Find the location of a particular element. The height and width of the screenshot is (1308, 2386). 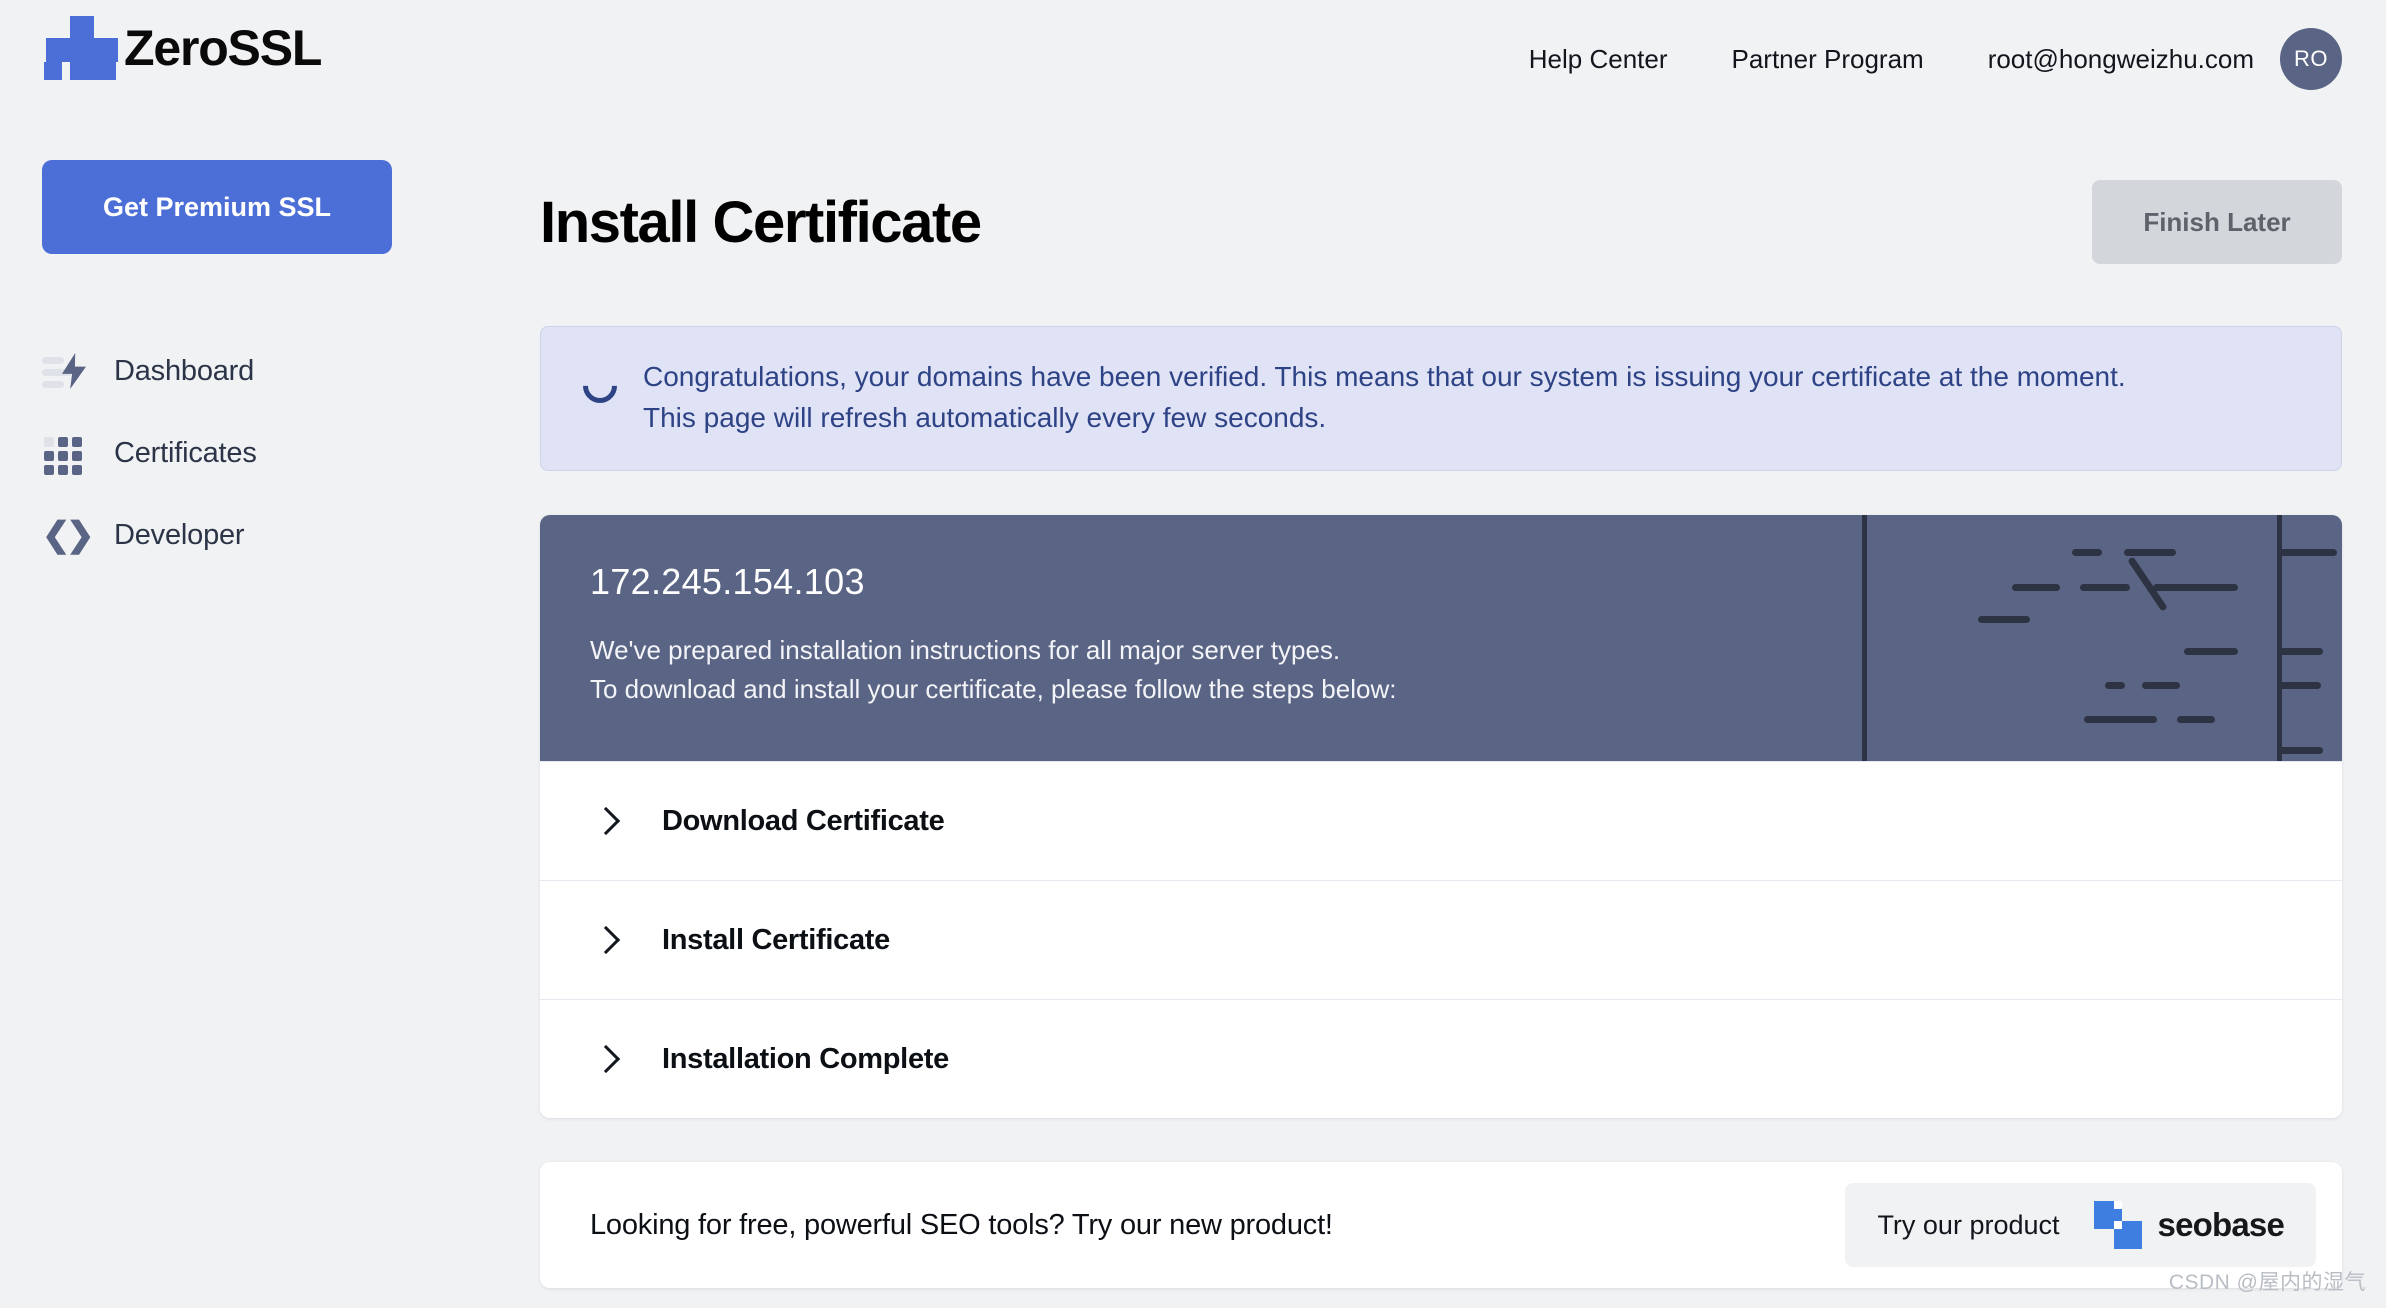

page-title: Install Certificate is located at coordinates (761, 222).